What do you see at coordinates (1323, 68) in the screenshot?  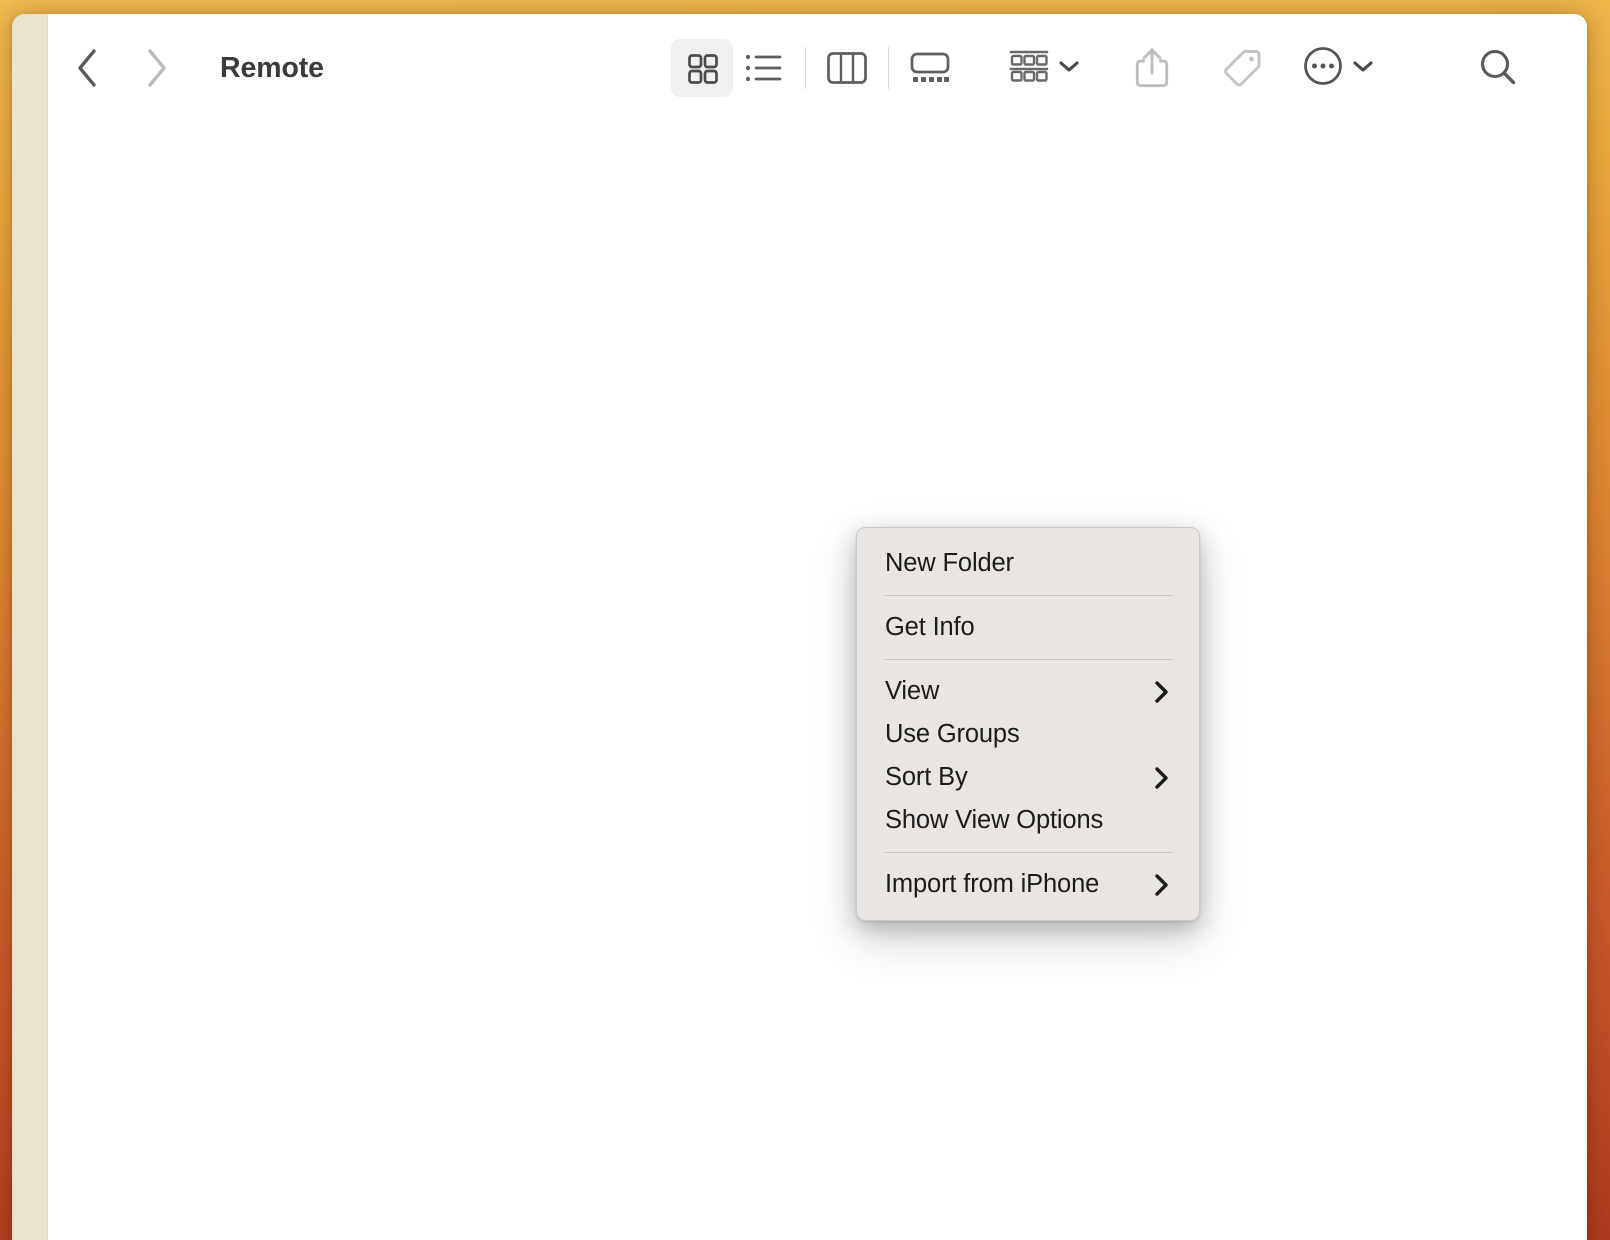 I see `more-ellipsis-circle-icon` at bounding box center [1323, 68].